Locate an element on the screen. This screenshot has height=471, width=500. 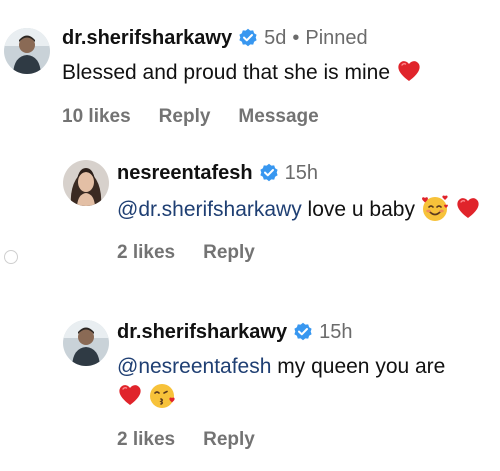
pinned-label: Pinned is located at coordinates (336, 38).